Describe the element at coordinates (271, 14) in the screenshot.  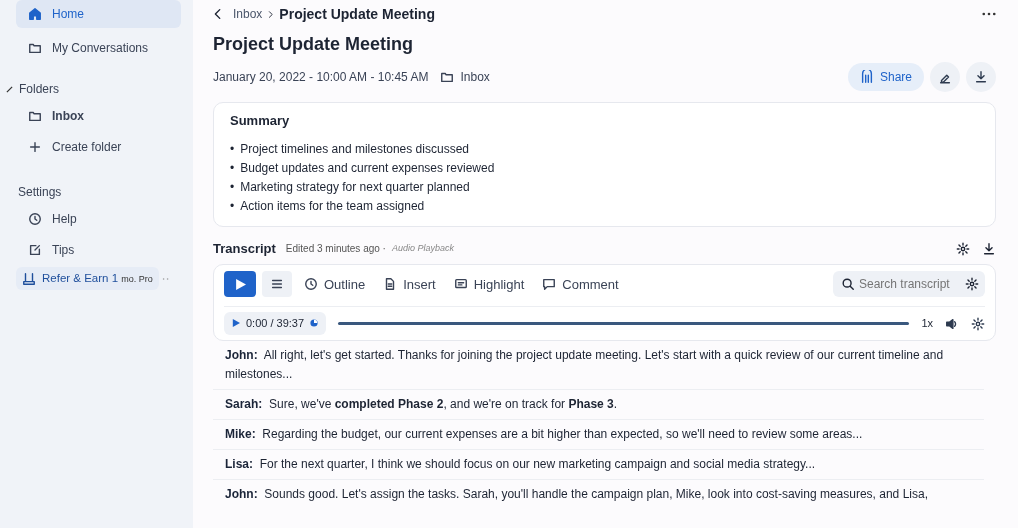
I see `chevron-icon` at that location.